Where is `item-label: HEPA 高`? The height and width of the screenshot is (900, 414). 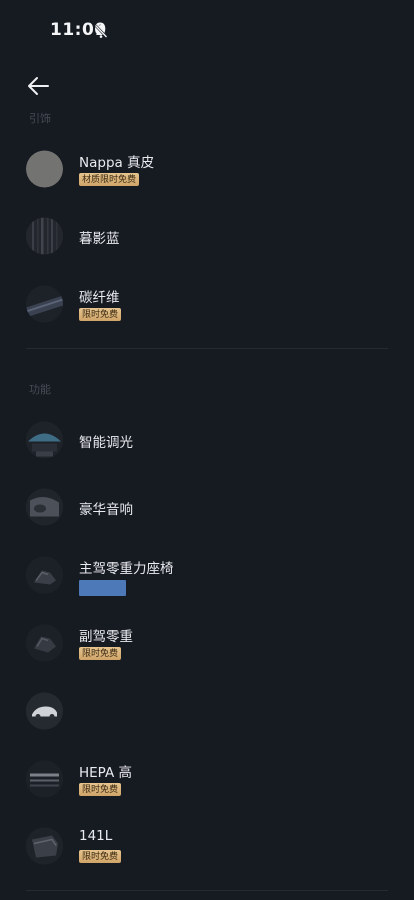
item-label: HEPA 高 is located at coordinates (105, 773).